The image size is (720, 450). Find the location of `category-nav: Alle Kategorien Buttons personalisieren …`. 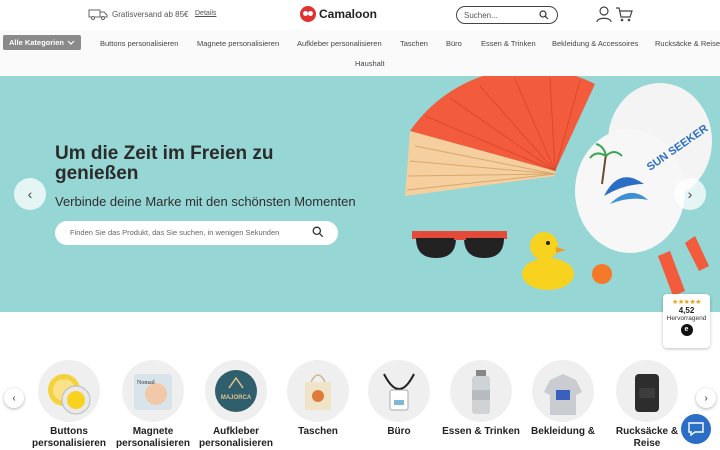

category-nav: Alle Kategorien Buttons personalisieren … is located at coordinates (360, 53).